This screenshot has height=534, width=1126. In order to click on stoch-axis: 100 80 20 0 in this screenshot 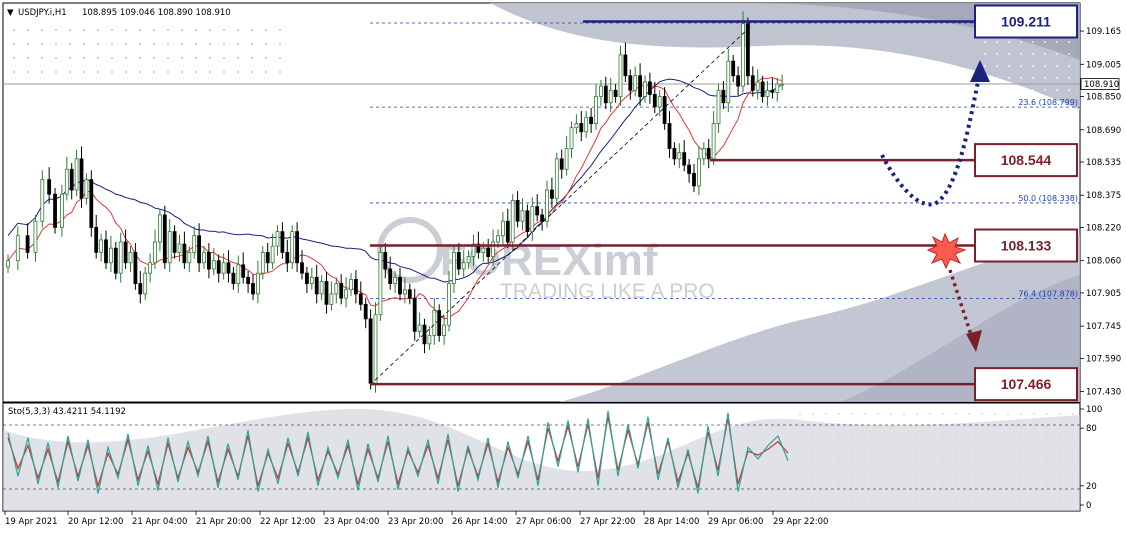, I will do `click(1091, 458)`.